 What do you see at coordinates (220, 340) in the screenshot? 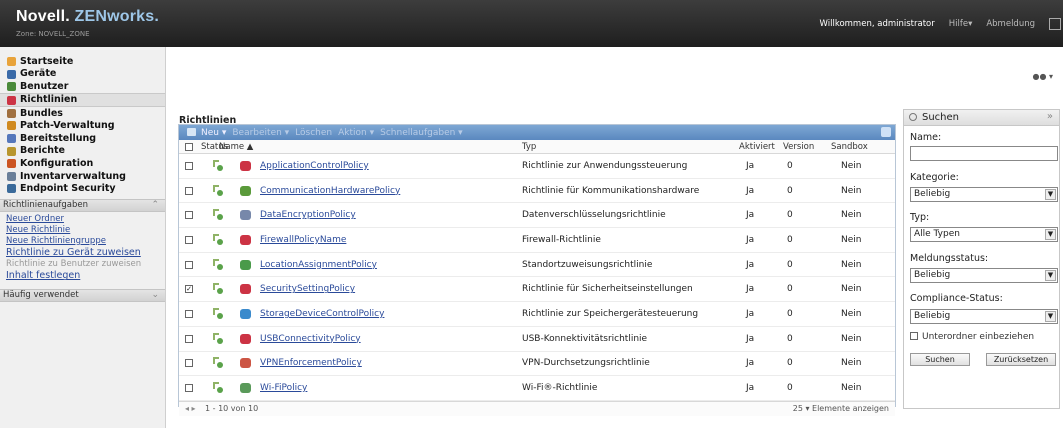
I see `status-dot` at bounding box center [220, 340].